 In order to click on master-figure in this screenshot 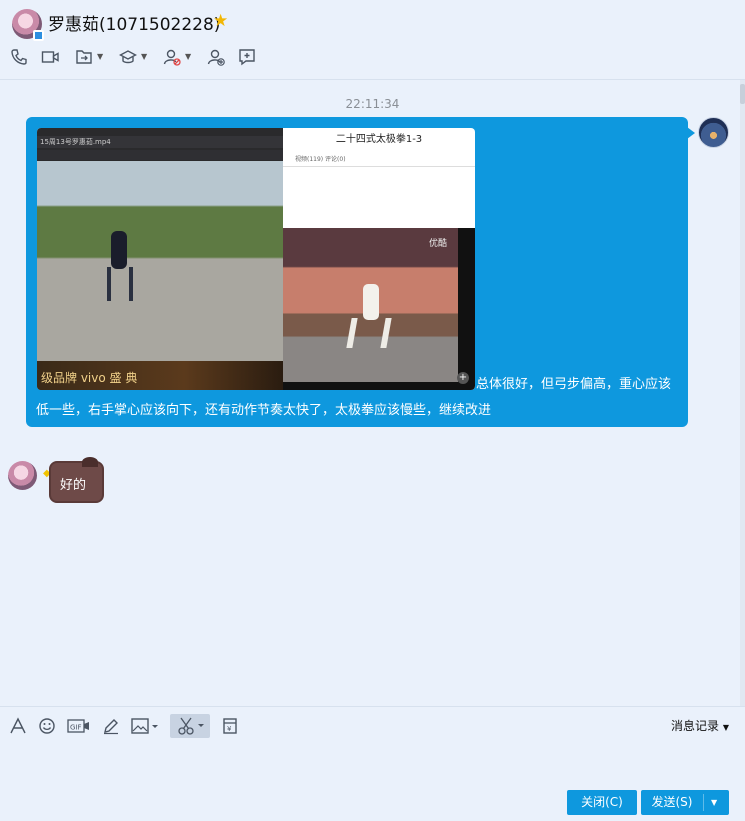, I will do `click(371, 302)`.